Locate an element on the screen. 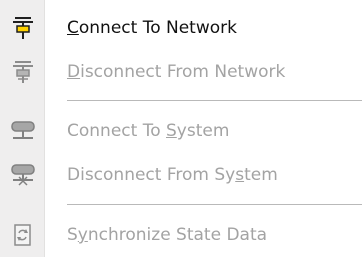 This screenshot has height=257, width=362. menu-item-label: Connect To System is located at coordinates (148, 131).